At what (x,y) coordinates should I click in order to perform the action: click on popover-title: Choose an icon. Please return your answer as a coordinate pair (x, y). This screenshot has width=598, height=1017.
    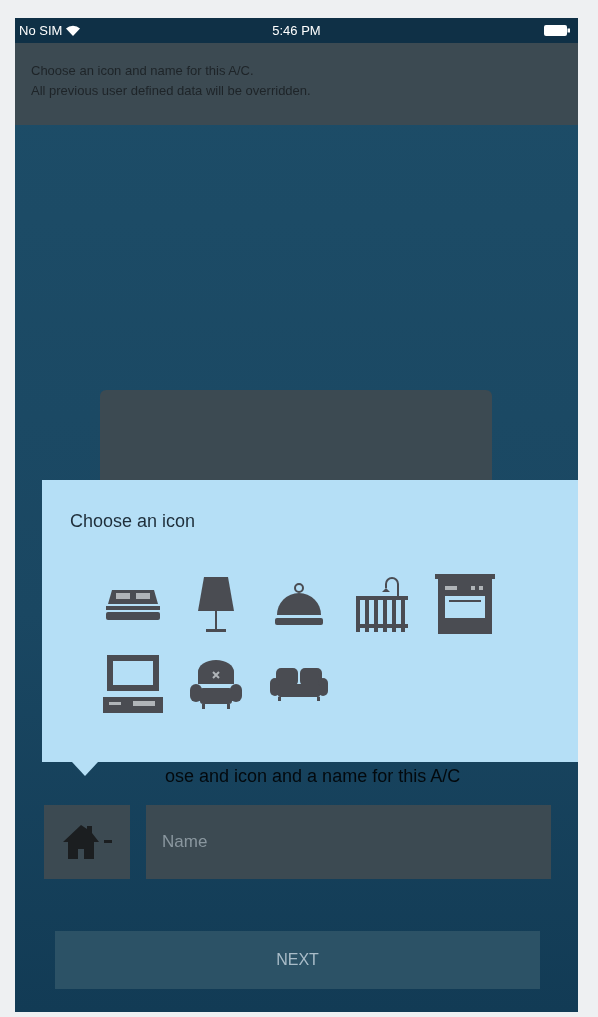
    Looking at the image, I should click on (133, 521).